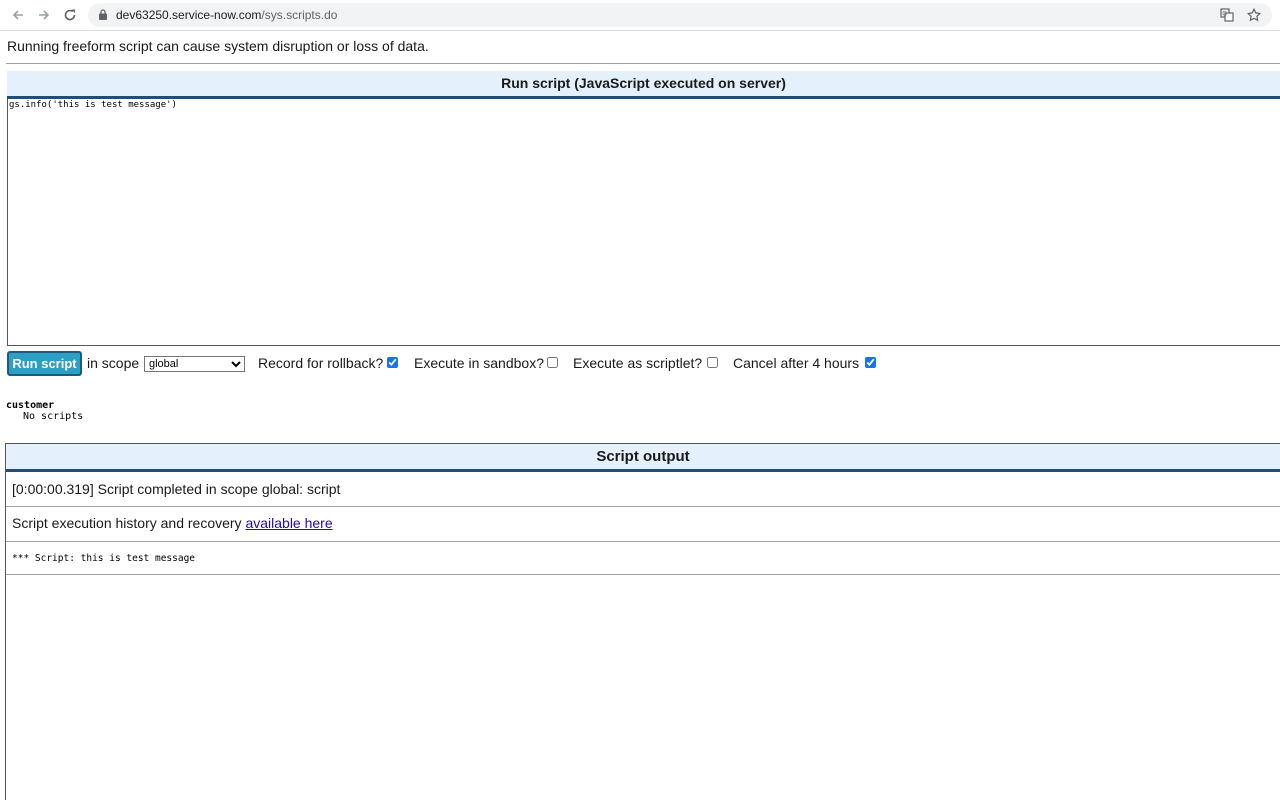 The height and width of the screenshot is (800, 1280). I want to click on record-rollback-label: Record for rollback?, so click(321, 363).